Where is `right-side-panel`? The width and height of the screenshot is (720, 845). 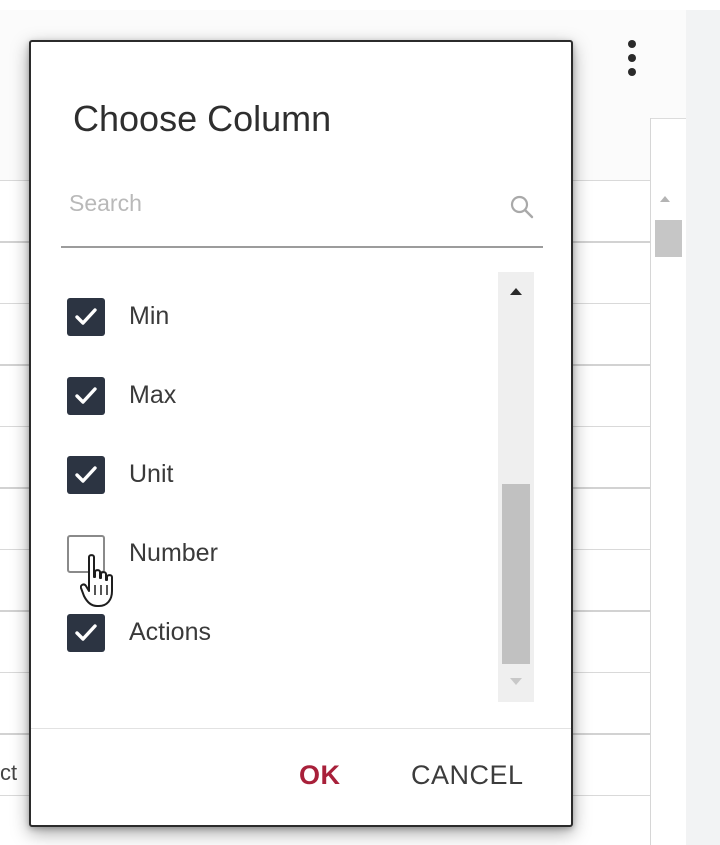
right-side-panel is located at coordinates (703, 422).